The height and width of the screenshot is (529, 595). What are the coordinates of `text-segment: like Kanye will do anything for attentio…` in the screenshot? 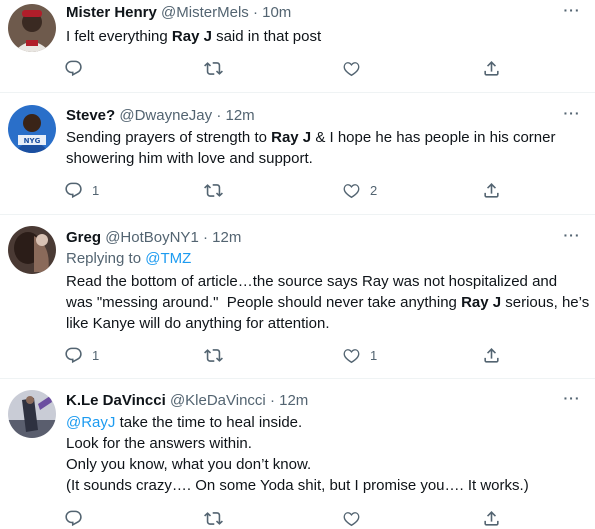 It's located at (198, 323).